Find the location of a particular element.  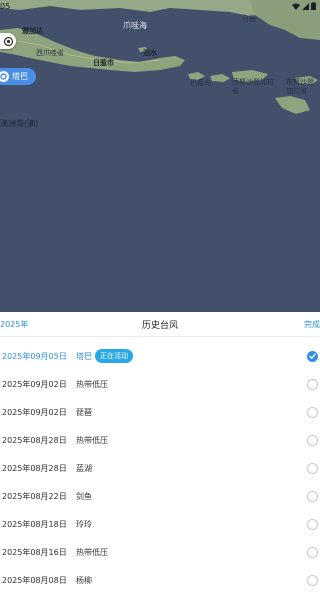

map-label-west-java: 西爪哇省 is located at coordinates (50, 53).